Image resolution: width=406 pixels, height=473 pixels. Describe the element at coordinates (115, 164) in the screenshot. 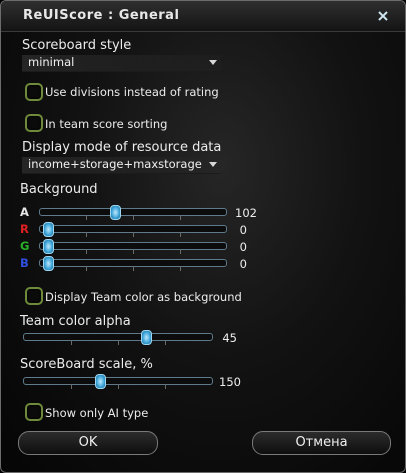

I see `resource-mode-value: income+storage+maxstorage` at that location.